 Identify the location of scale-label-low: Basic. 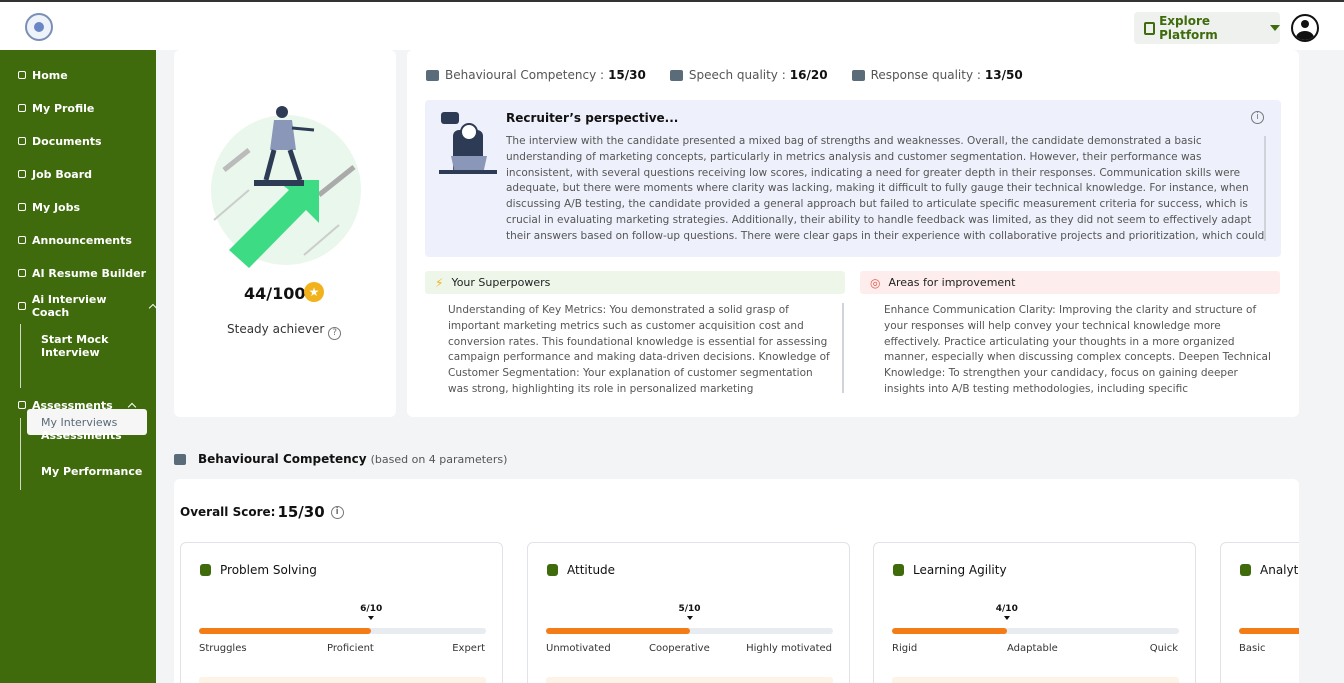
(1252, 648).